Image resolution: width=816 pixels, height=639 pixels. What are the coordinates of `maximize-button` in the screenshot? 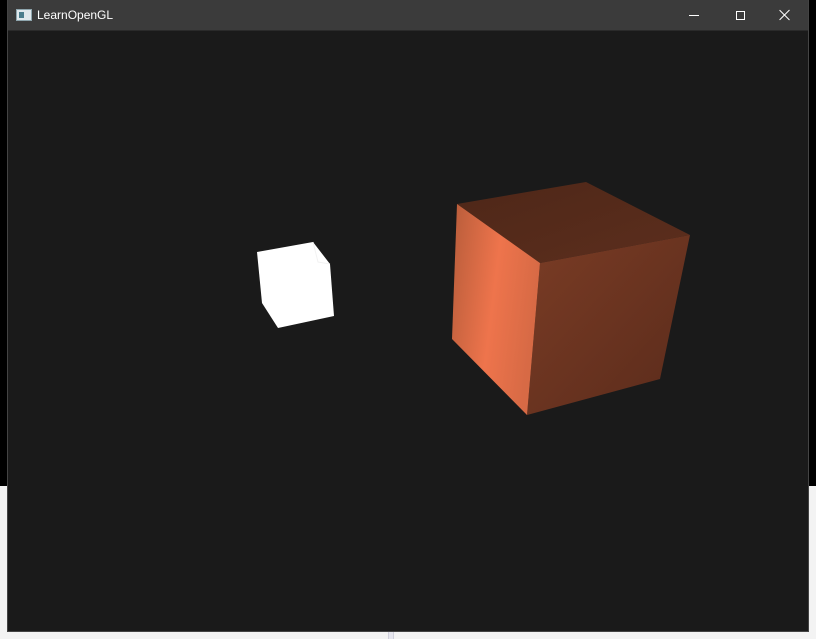 It's located at (740, 15).